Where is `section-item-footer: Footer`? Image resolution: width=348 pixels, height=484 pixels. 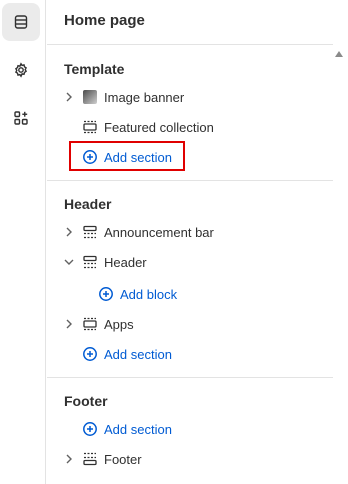 section-item-footer: Footer is located at coordinates (112, 459).